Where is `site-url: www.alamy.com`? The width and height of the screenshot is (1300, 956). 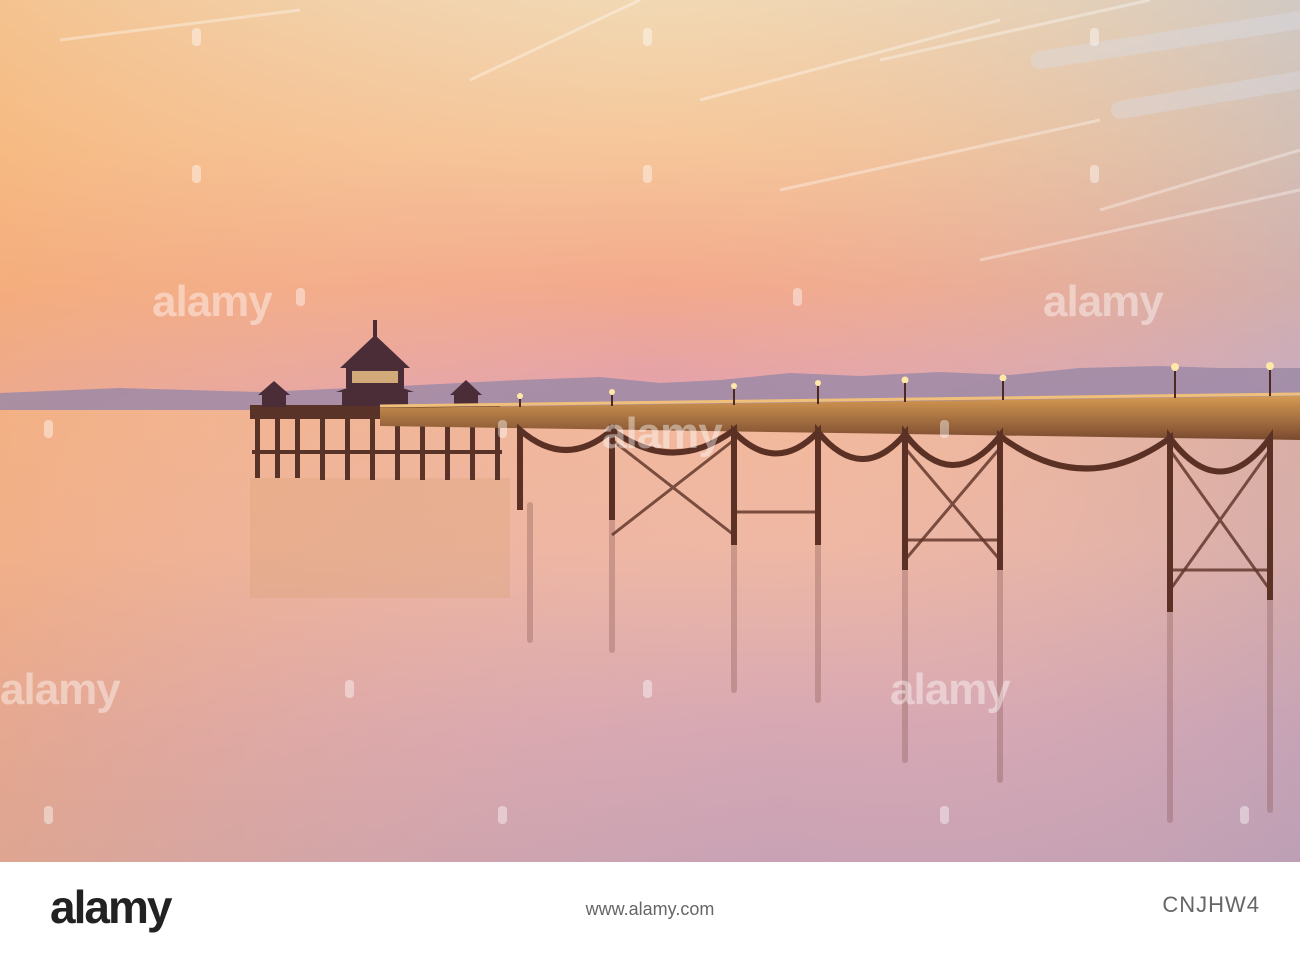 site-url: www.alamy.com is located at coordinates (650, 909).